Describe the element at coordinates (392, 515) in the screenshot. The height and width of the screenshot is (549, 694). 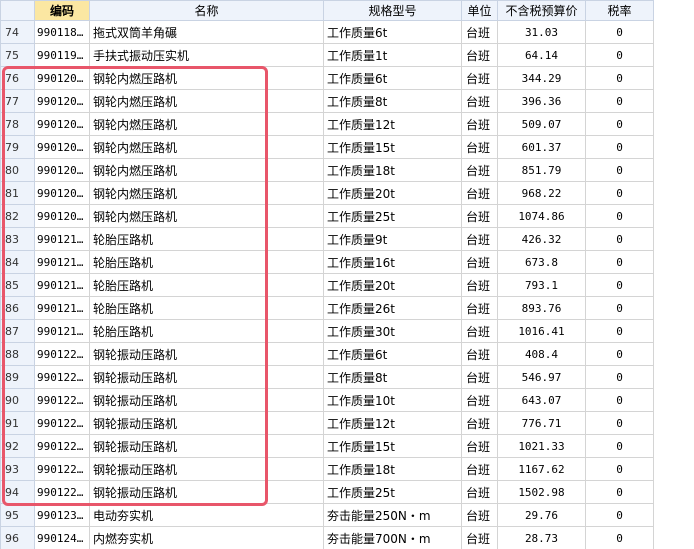
I see `spec-cell: 夯击能量250N・m` at that location.